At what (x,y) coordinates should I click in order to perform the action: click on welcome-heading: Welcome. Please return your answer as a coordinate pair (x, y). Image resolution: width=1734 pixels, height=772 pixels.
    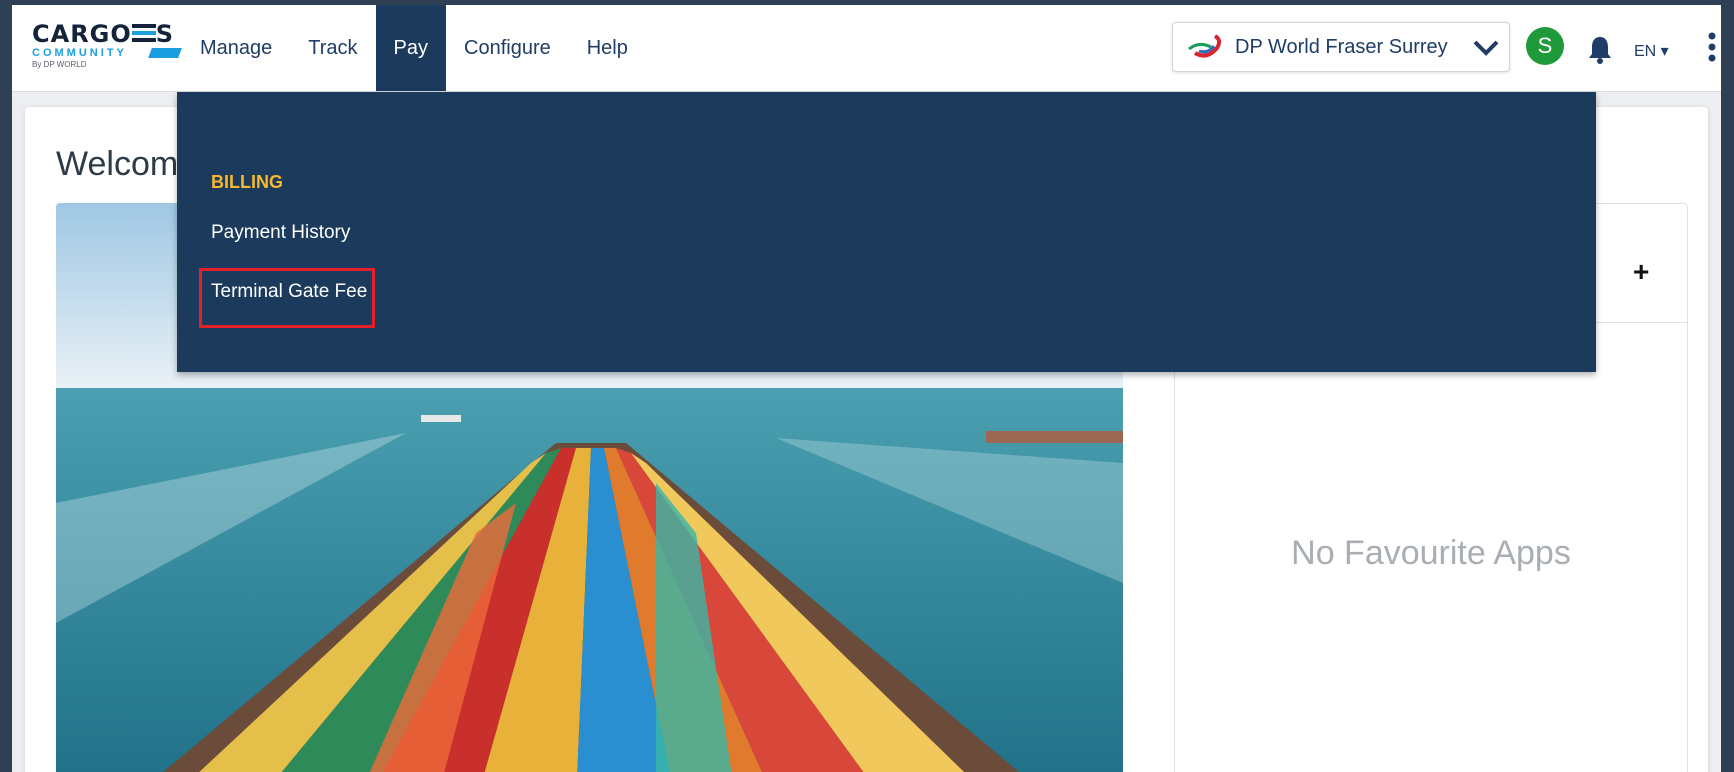
    Looking at the image, I should click on (127, 164).